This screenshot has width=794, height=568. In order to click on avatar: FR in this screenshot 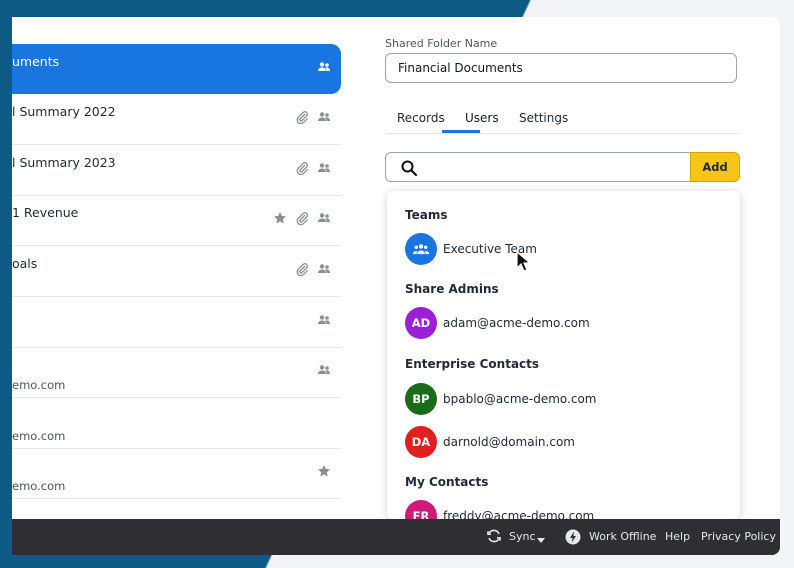, I will do `click(421, 509)`.